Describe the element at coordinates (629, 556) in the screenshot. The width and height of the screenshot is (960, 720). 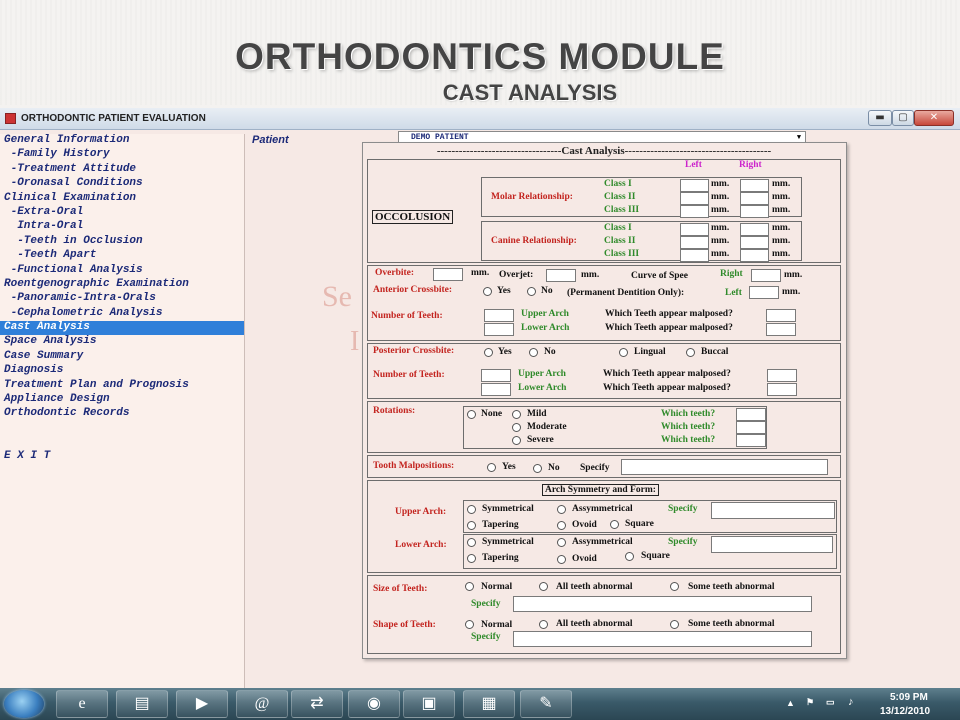
I see `lower-square-radio` at that location.